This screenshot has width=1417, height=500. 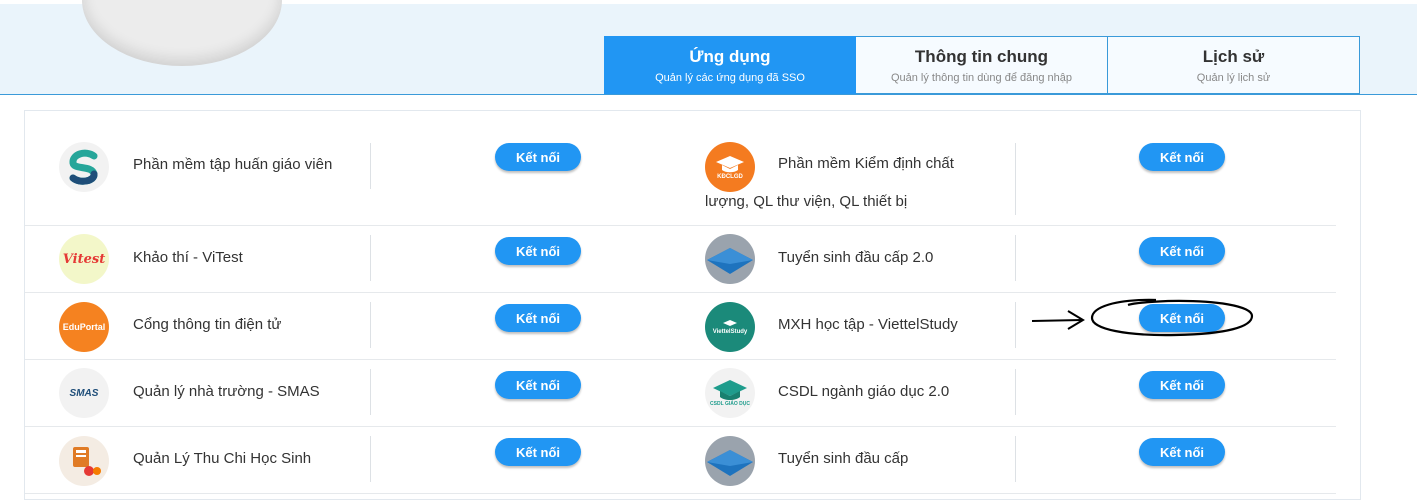 I want to click on vitest-logo-icon: Vitest, so click(x=84, y=259).